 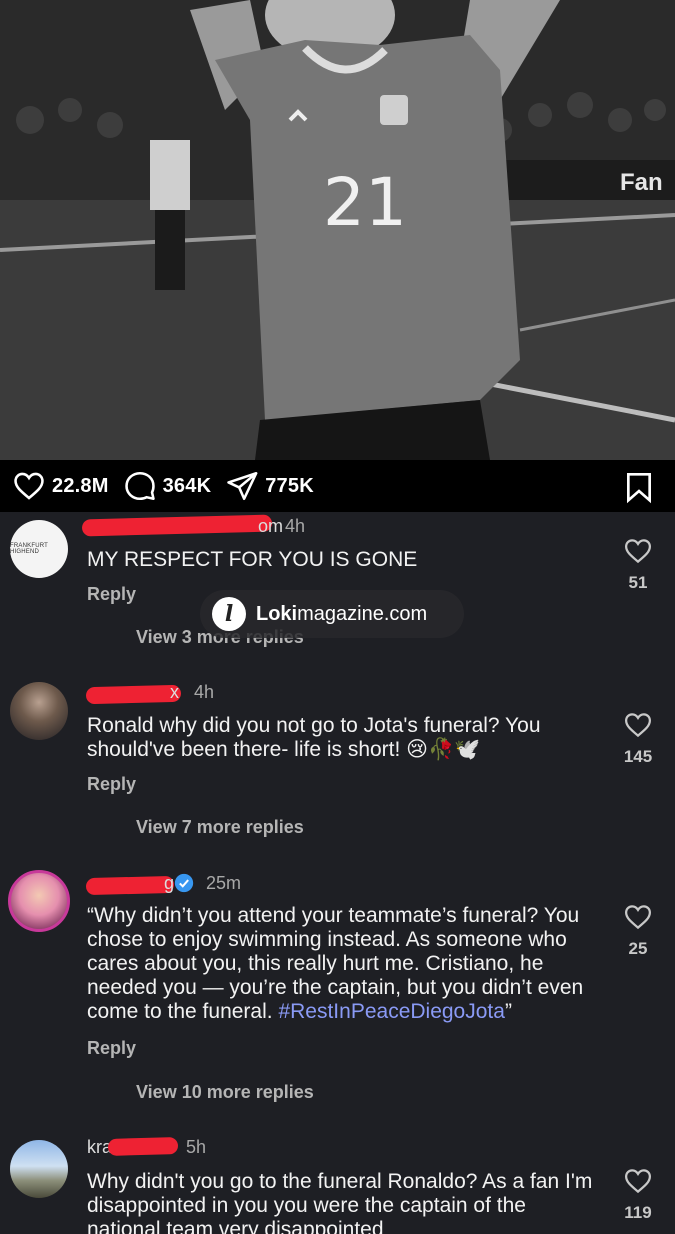 What do you see at coordinates (184, 883) in the screenshot?
I see `verified-badge-icon` at bounding box center [184, 883].